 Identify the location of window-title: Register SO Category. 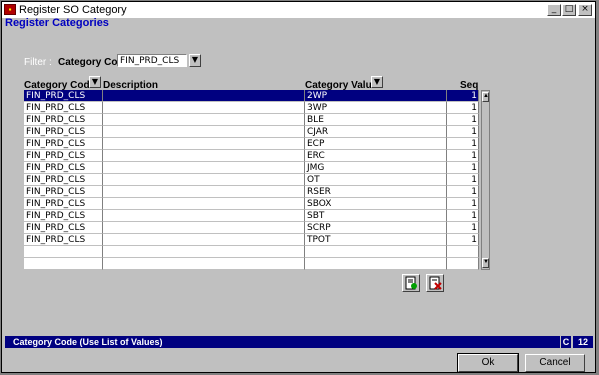
(73, 10).